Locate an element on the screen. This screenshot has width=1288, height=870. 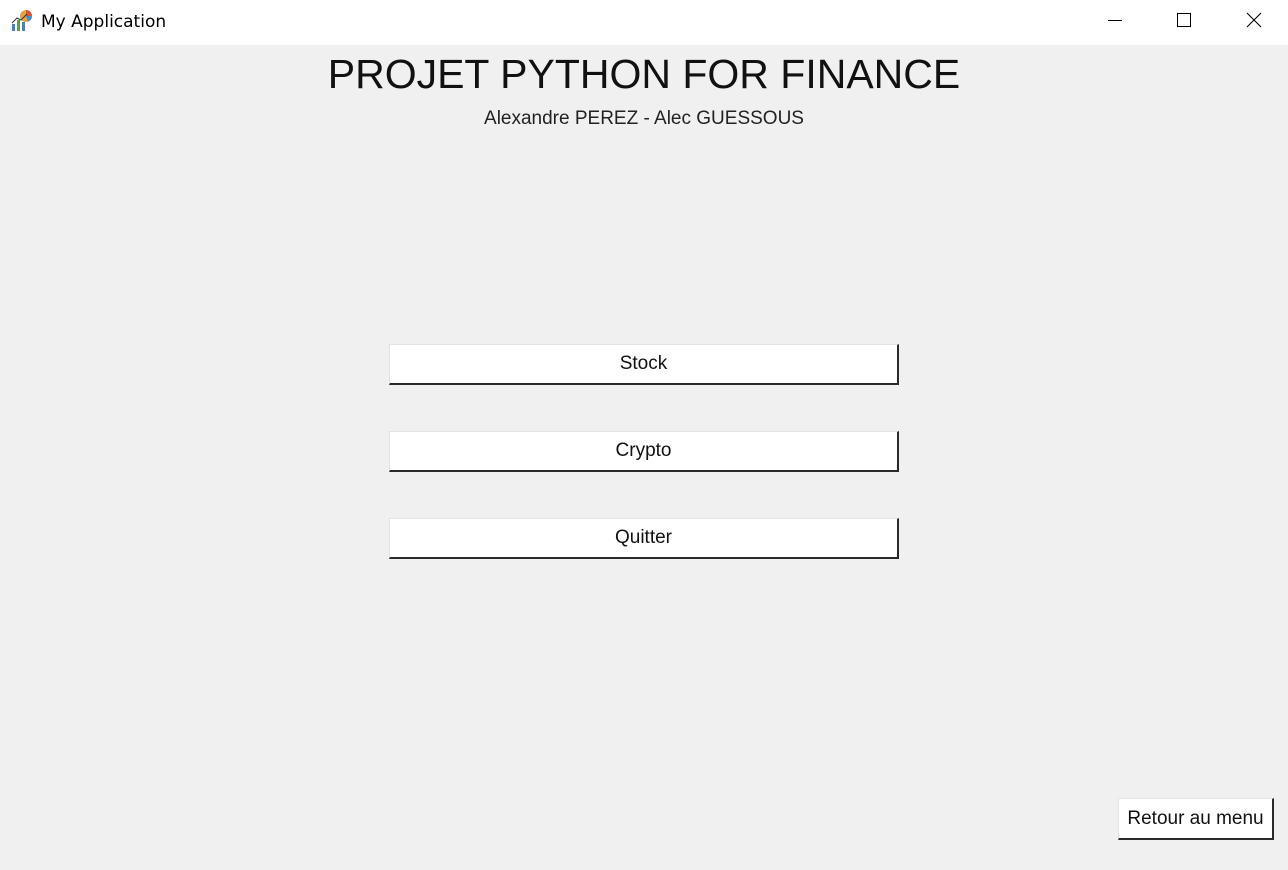
crypto-button: Crypto is located at coordinates (644, 451).